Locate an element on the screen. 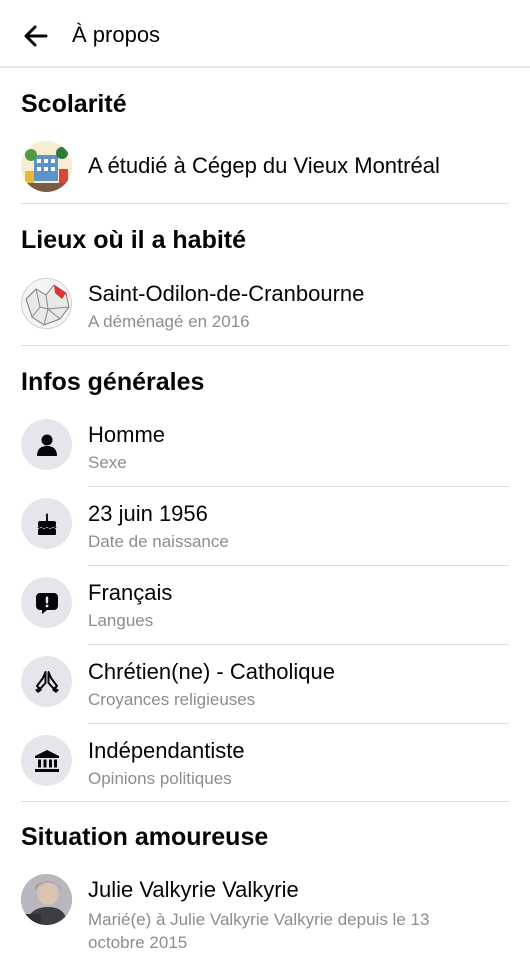 The height and width of the screenshot is (960, 530). general-item-birthday: 23 juin 1956 Date de naissance is located at coordinates (265, 525).